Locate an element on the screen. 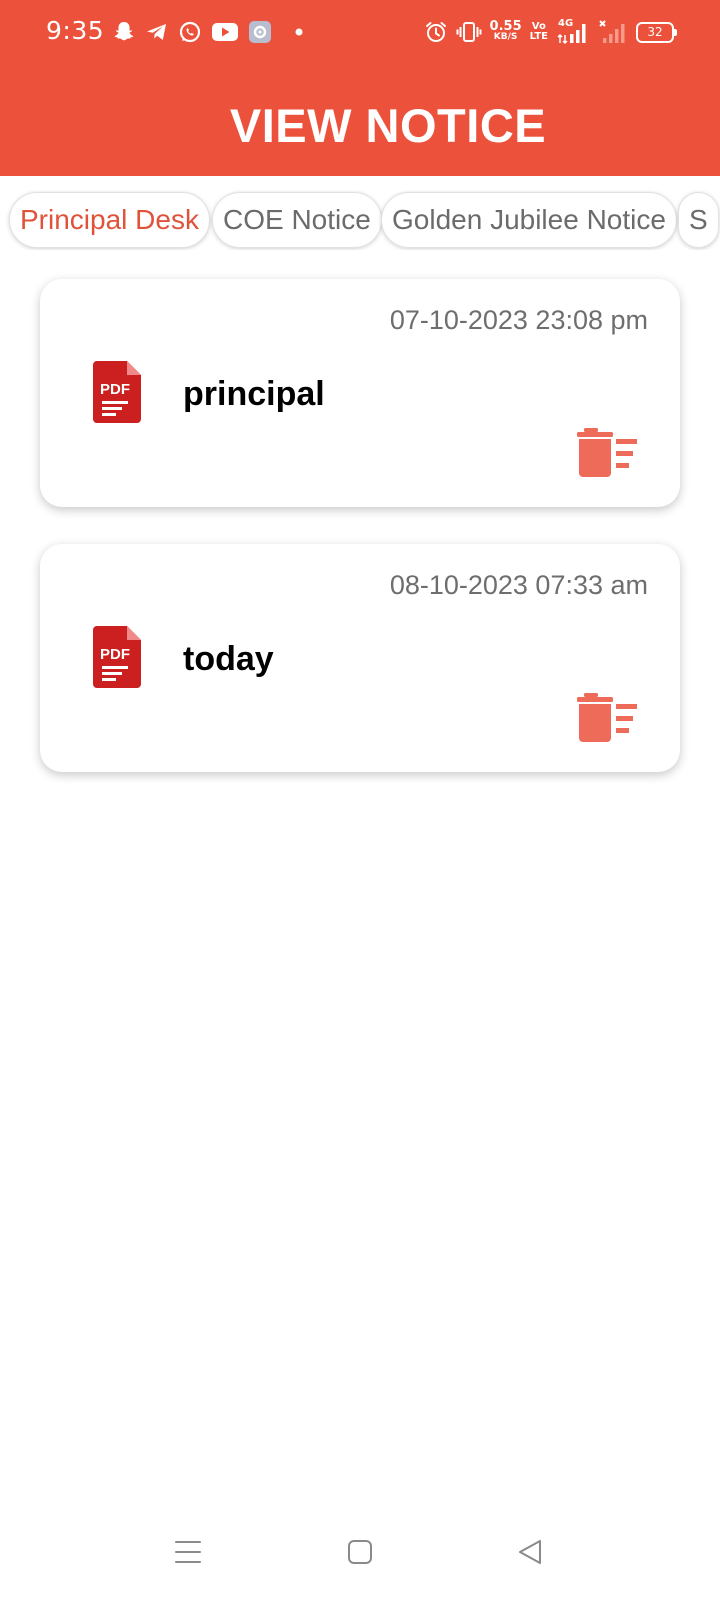 Image resolution: width=720 pixels, height=1600 pixels. menu-icon is located at coordinates (188, 1552).